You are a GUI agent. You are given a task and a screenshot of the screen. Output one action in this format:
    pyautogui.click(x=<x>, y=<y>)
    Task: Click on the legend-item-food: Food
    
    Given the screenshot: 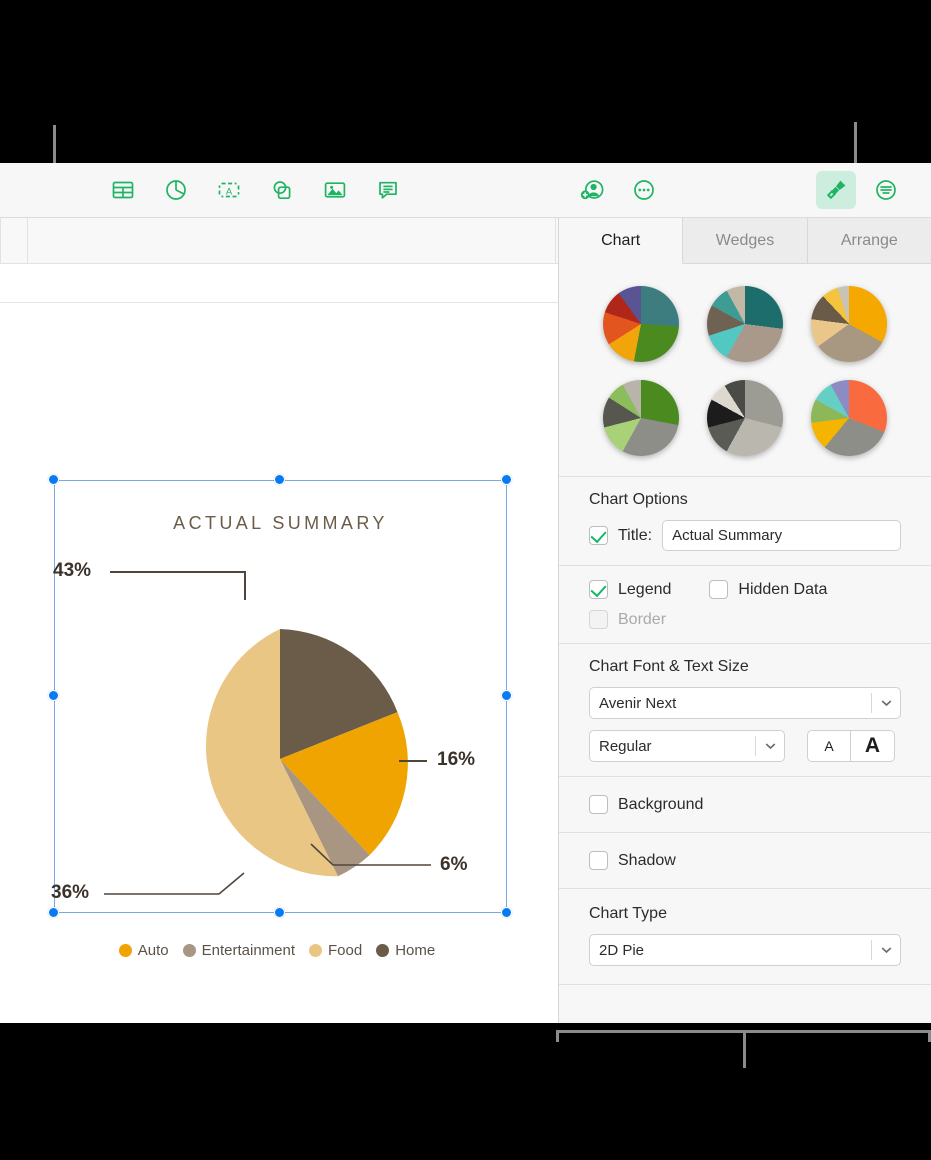 What is the action you would take?
    pyautogui.click(x=335, y=950)
    